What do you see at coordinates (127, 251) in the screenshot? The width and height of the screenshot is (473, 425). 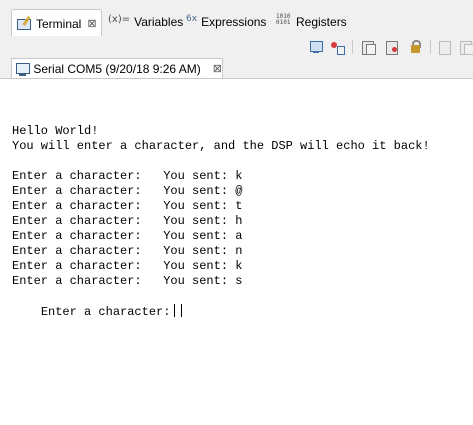 I see `terminal-line: Enter a character: You sent: n` at bounding box center [127, 251].